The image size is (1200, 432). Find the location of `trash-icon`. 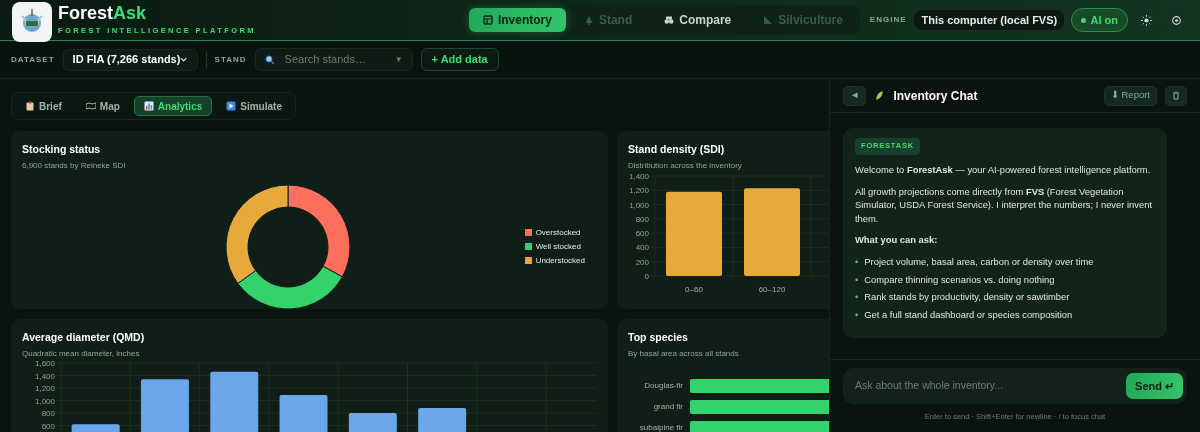

trash-icon is located at coordinates (1176, 95).